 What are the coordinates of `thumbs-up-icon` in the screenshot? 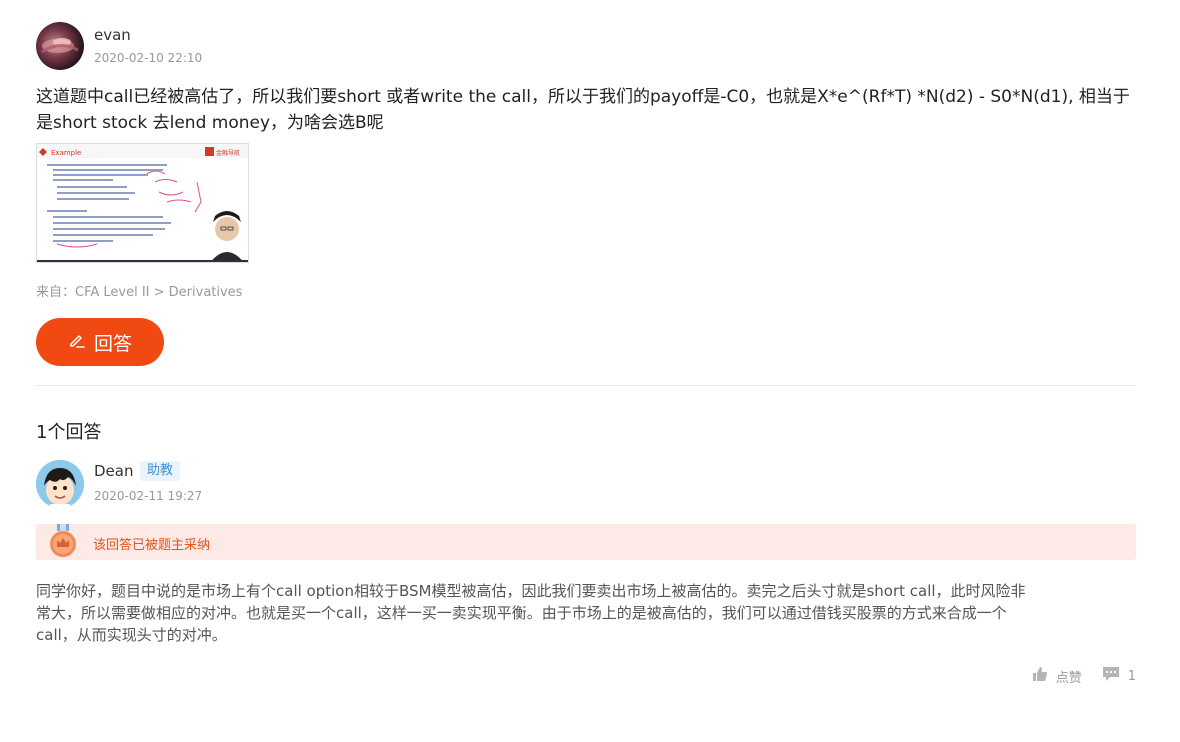 It's located at (1040, 676).